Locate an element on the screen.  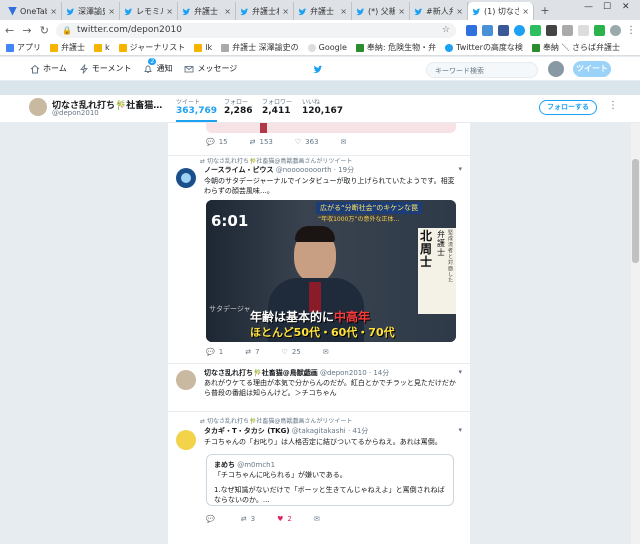
browser-tab: (*) 父親 × is located at coordinates (381, 11).